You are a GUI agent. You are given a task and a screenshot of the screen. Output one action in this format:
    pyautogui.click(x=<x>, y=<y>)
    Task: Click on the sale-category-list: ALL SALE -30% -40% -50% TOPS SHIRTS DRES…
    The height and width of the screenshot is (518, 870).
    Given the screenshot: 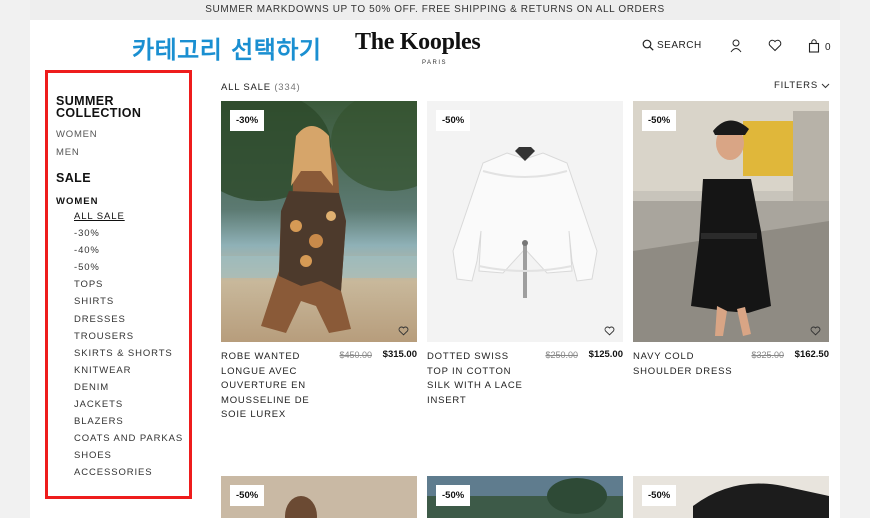 What is the action you would take?
    pyautogui.click(x=121, y=345)
    